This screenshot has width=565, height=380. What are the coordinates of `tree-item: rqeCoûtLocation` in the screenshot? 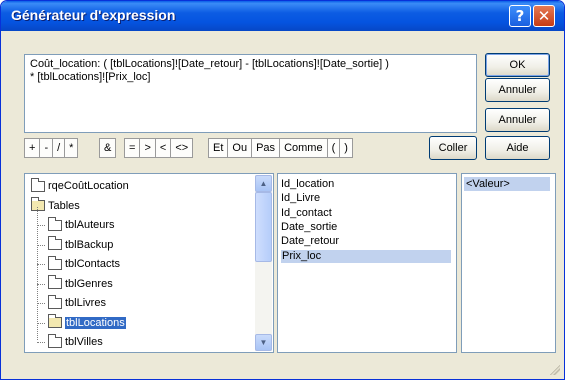 It's located at (80, 185).